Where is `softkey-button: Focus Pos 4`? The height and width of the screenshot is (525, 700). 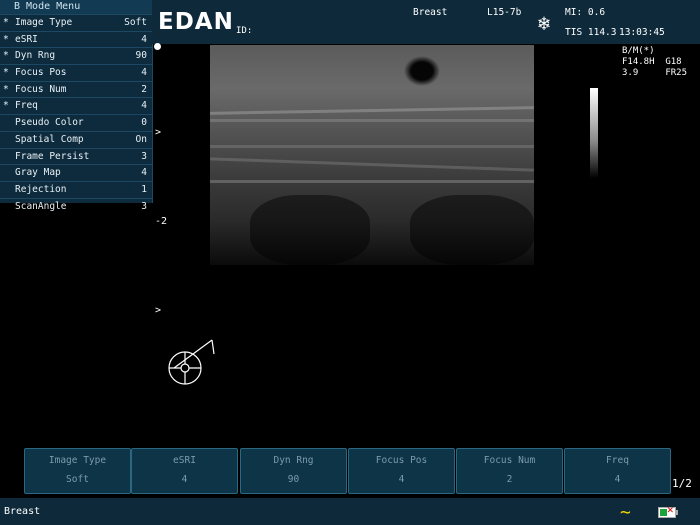
softkey-button: Focus Pos 4 is located at coordinates (401, 471).